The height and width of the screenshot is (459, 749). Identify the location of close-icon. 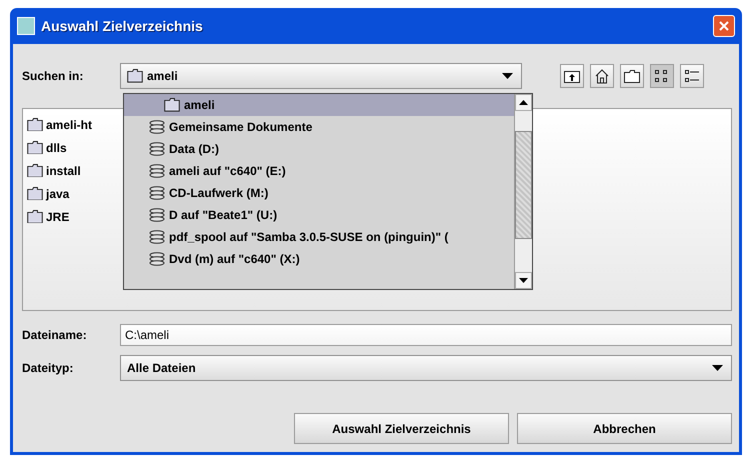
(724, 26).